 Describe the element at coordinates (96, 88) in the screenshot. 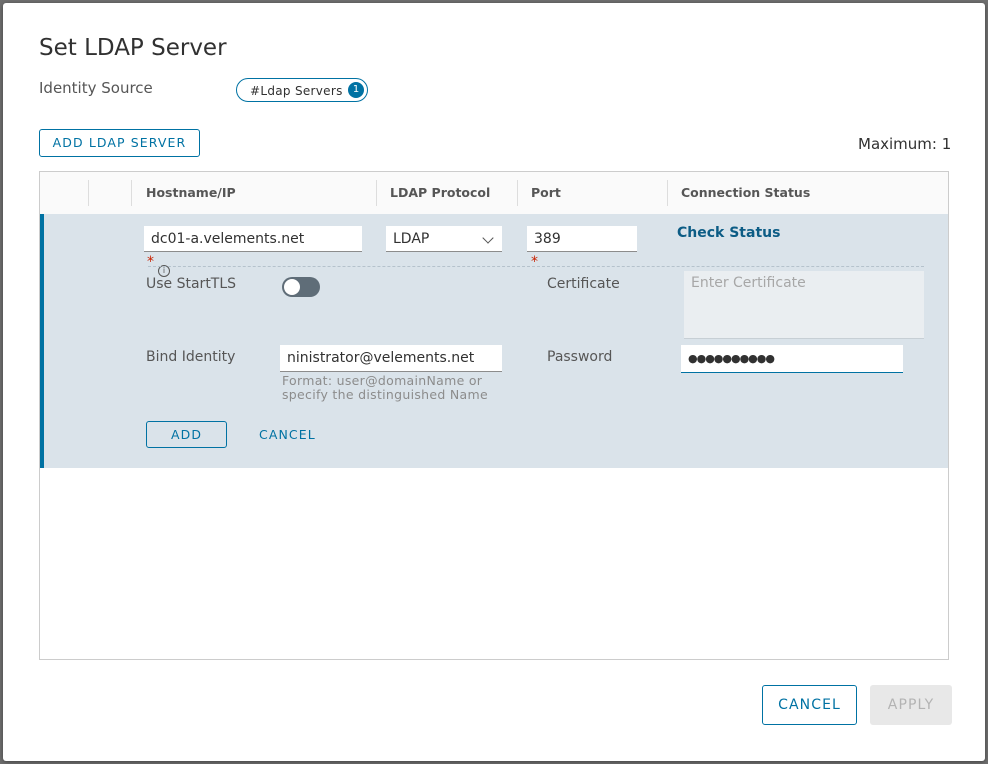

I see `identity-source-label: Identity Source` at that location.